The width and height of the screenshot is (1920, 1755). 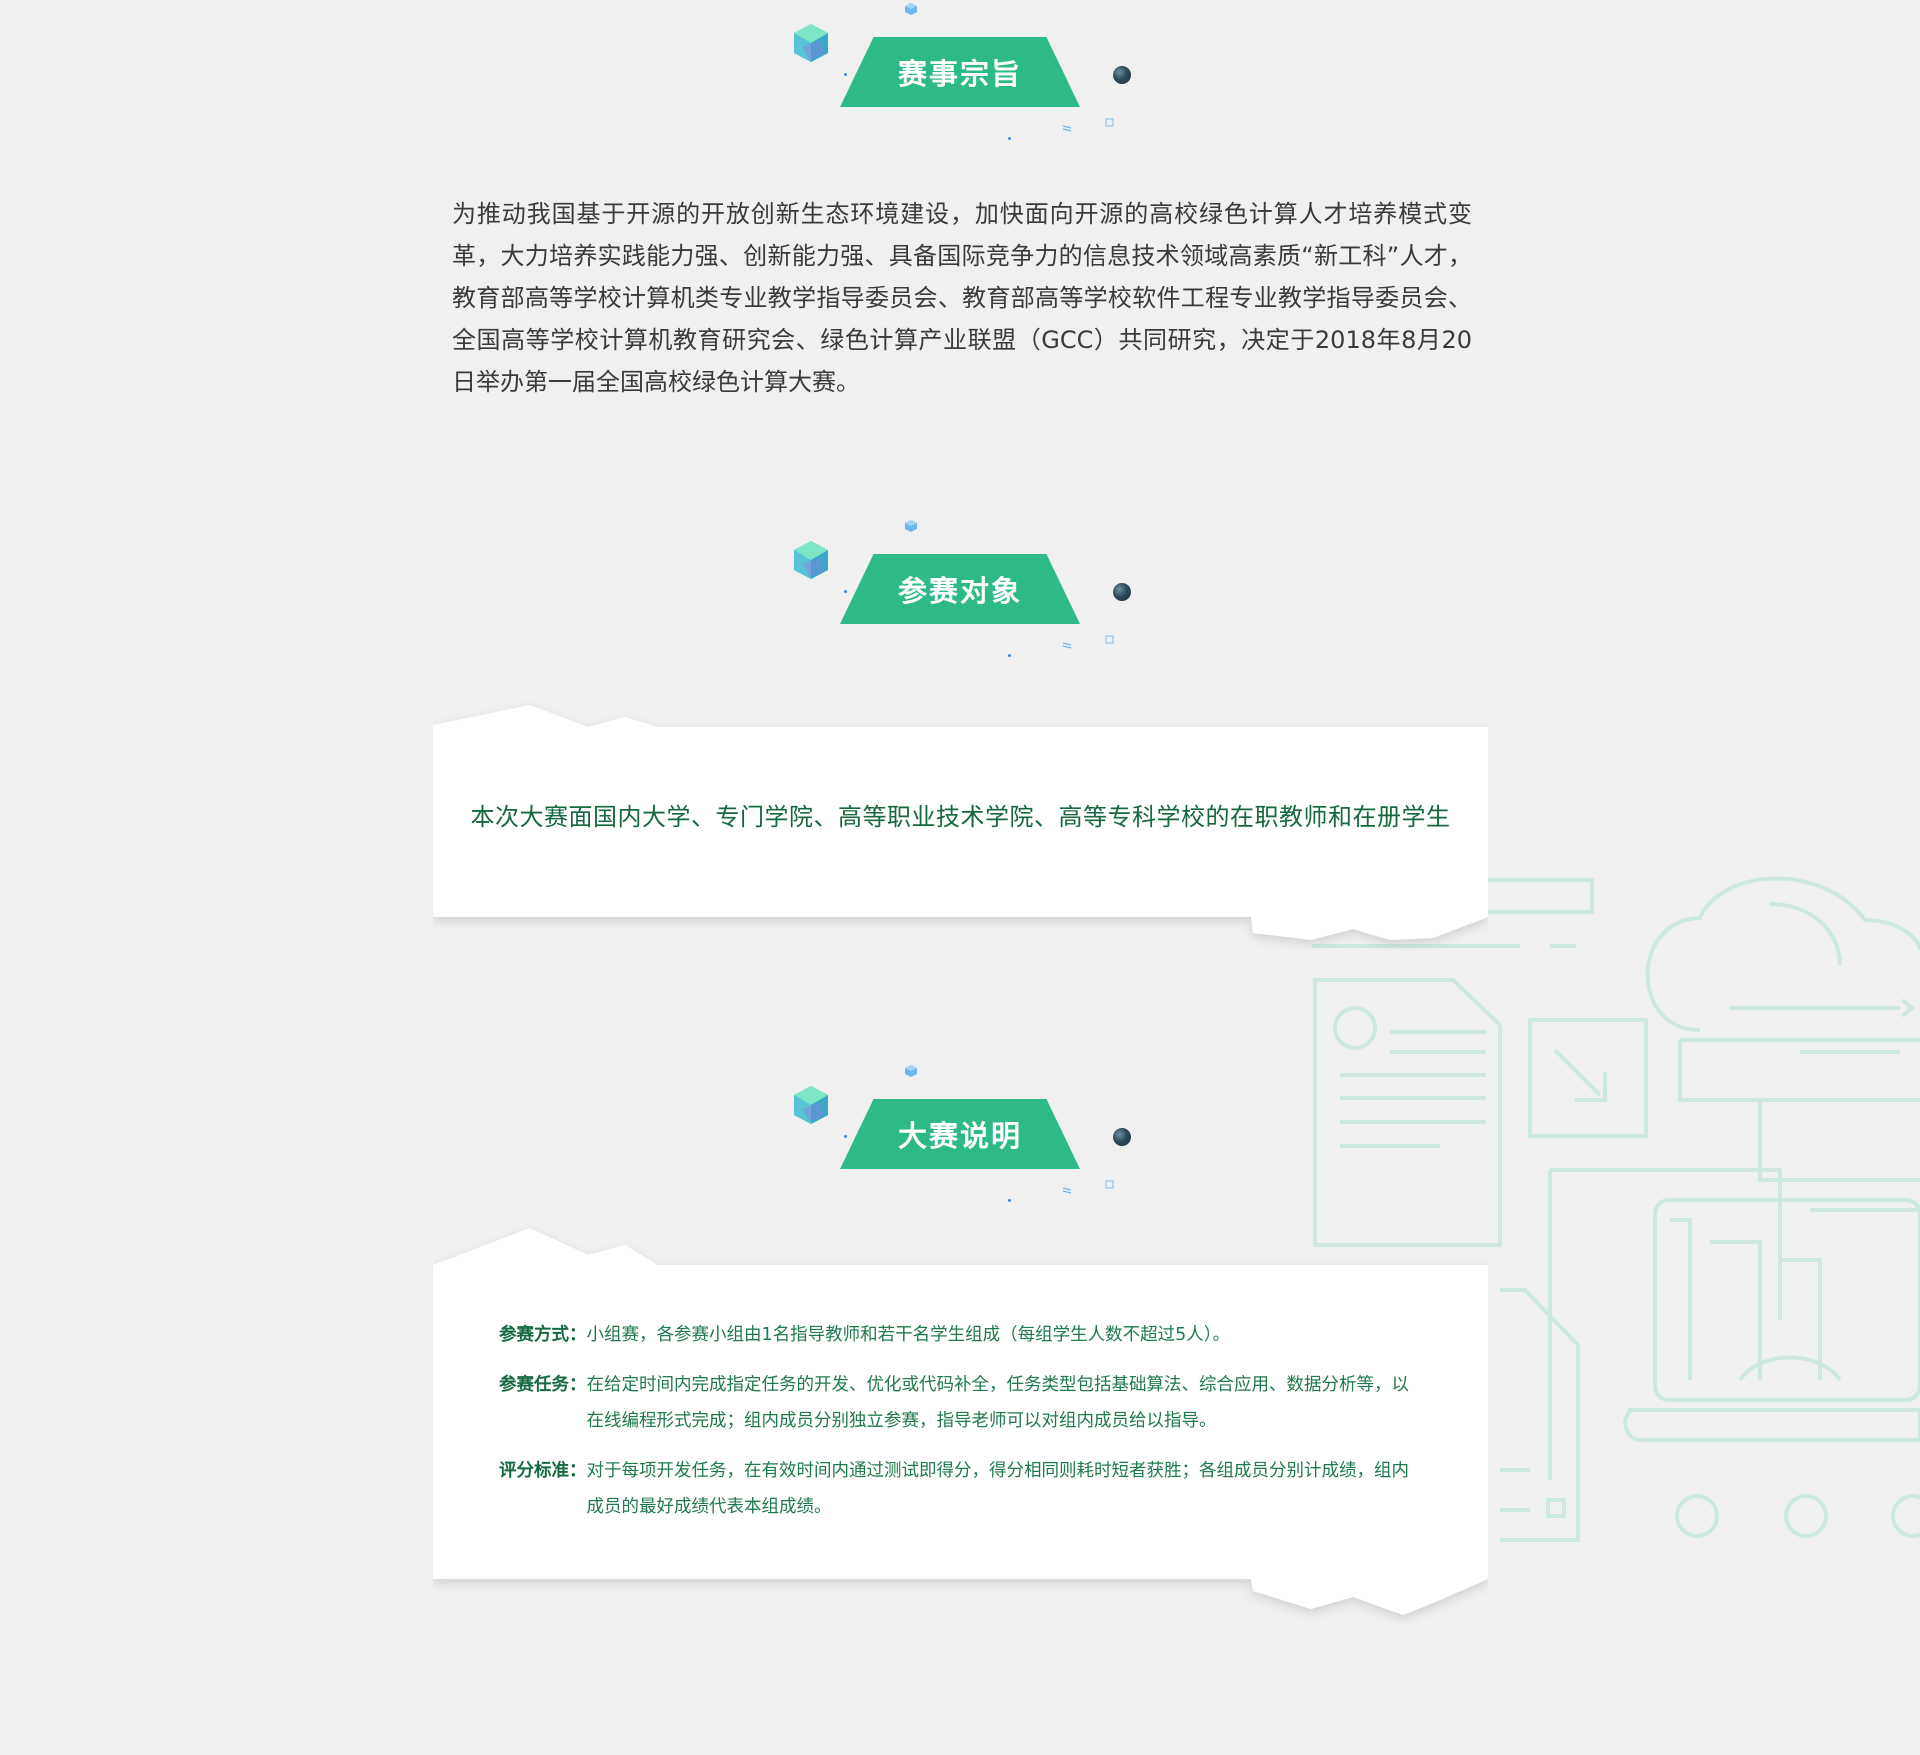 What do you see at coordinates (543, 1385) in the screenshot?
I see `rule-key: 参赛任务：` at bounding box center [543, 1385].